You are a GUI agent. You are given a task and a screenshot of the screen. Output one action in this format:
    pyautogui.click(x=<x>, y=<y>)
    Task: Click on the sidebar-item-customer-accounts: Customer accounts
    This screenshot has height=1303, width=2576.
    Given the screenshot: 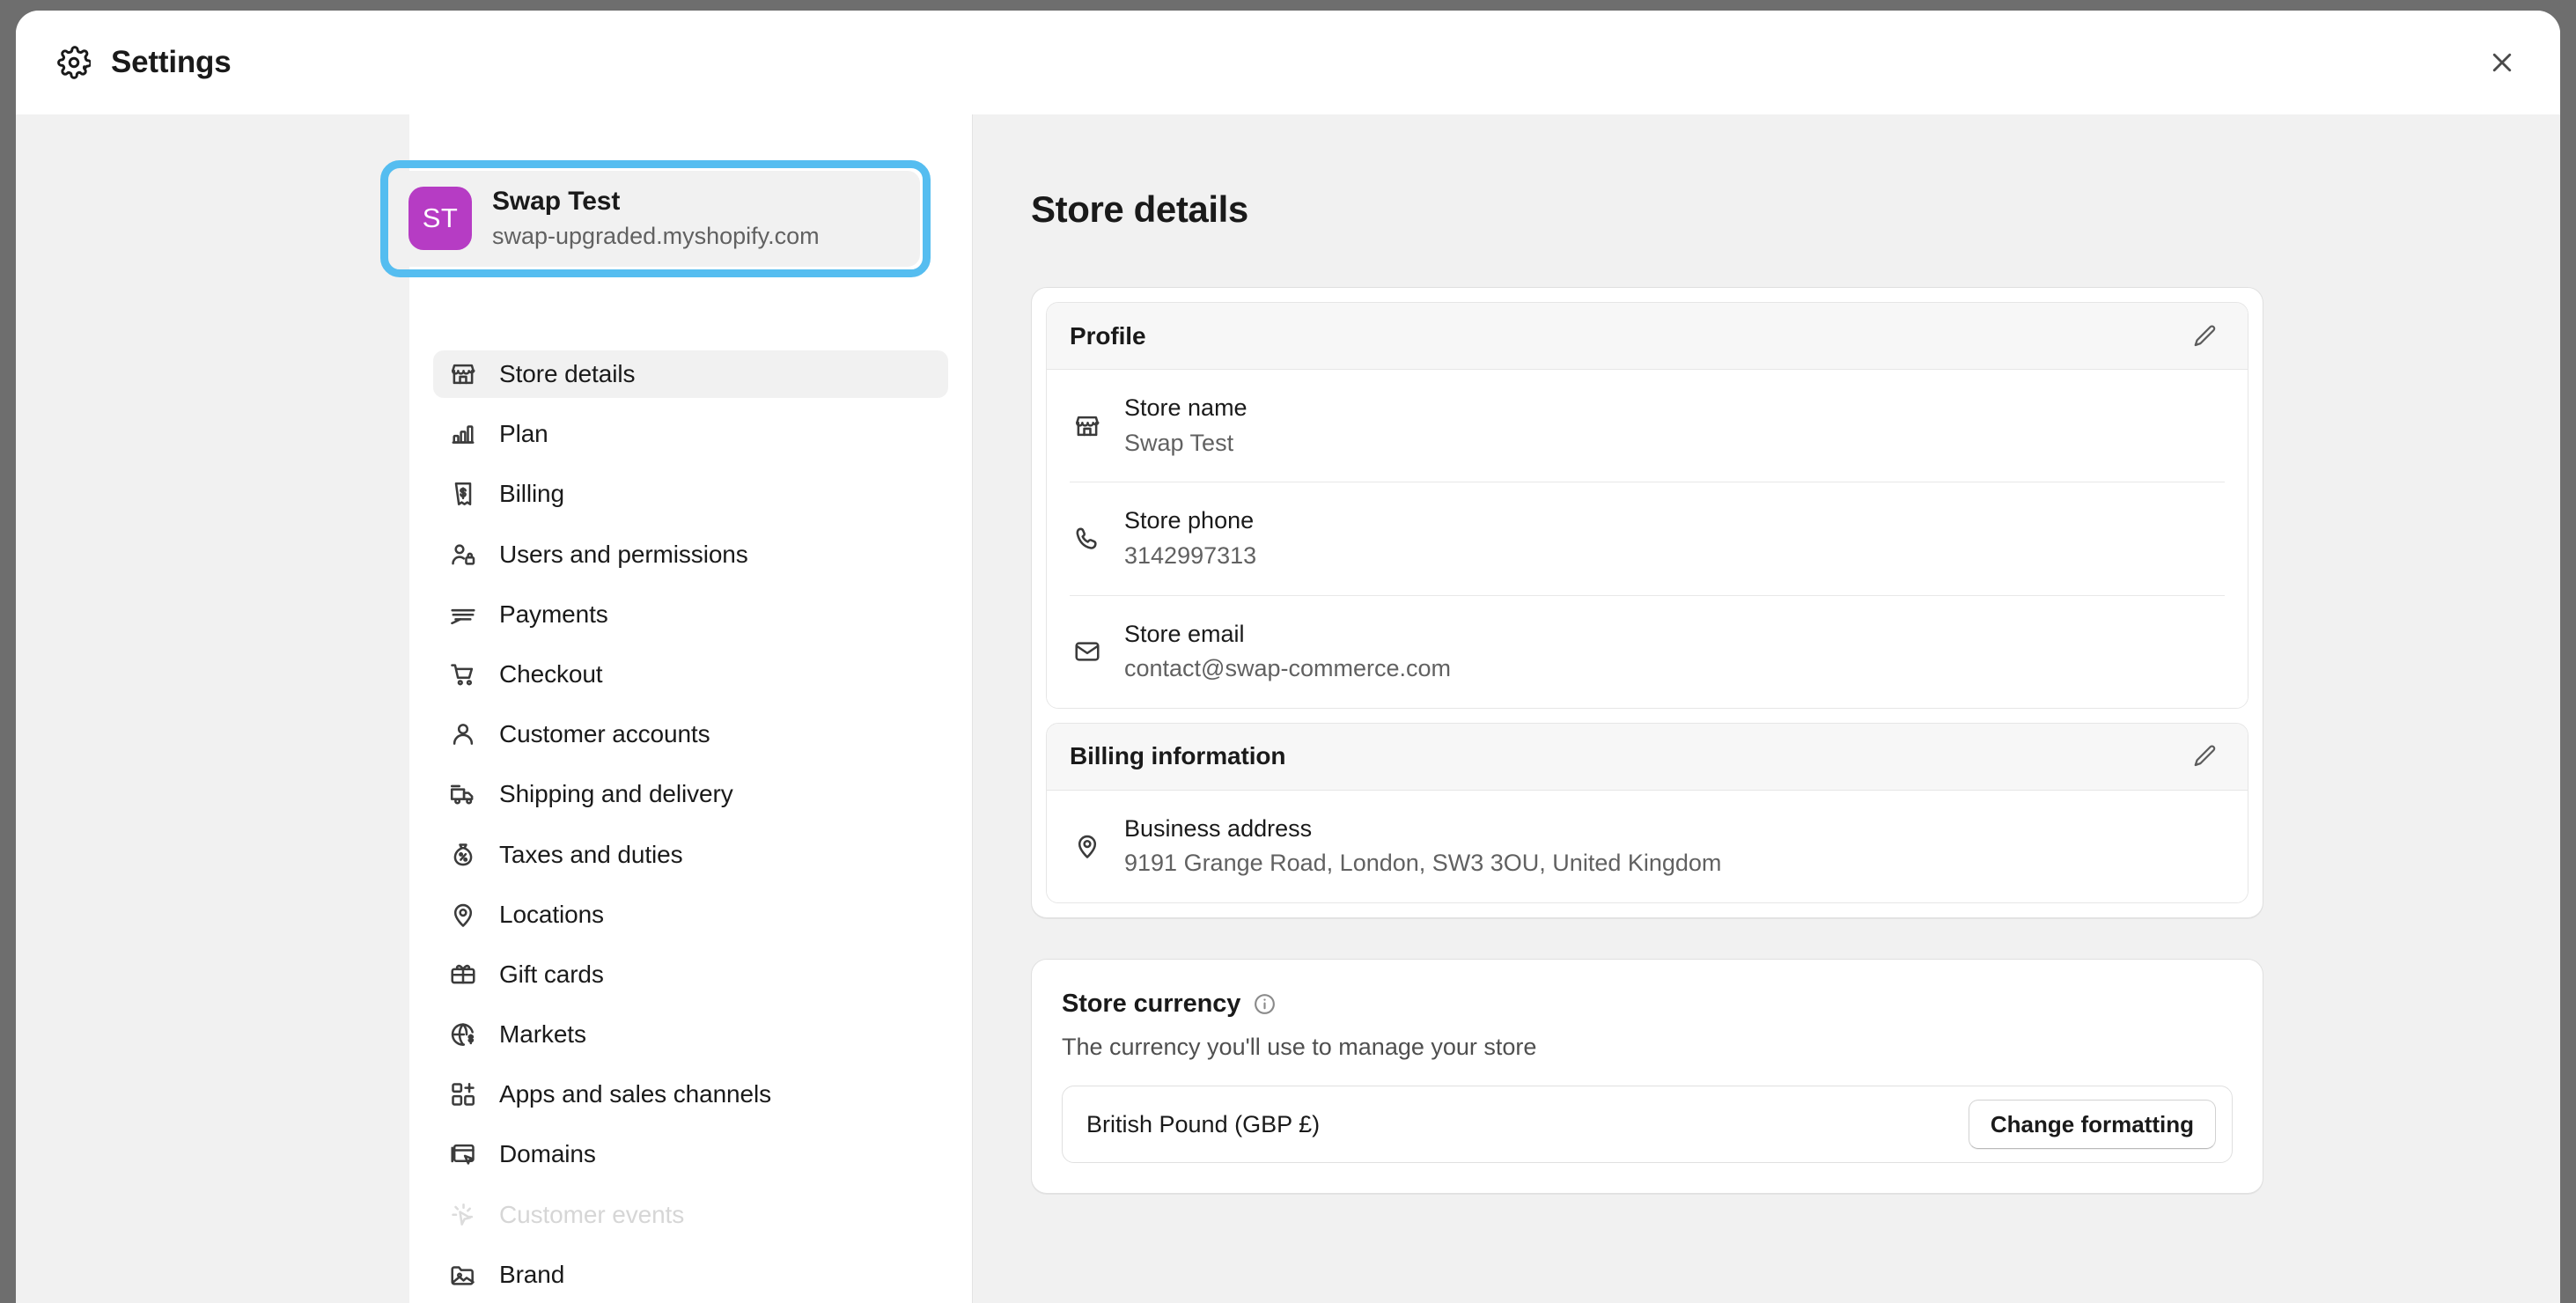 What is the action you would take?
    pyautogui.click(x=691, y=734)
    